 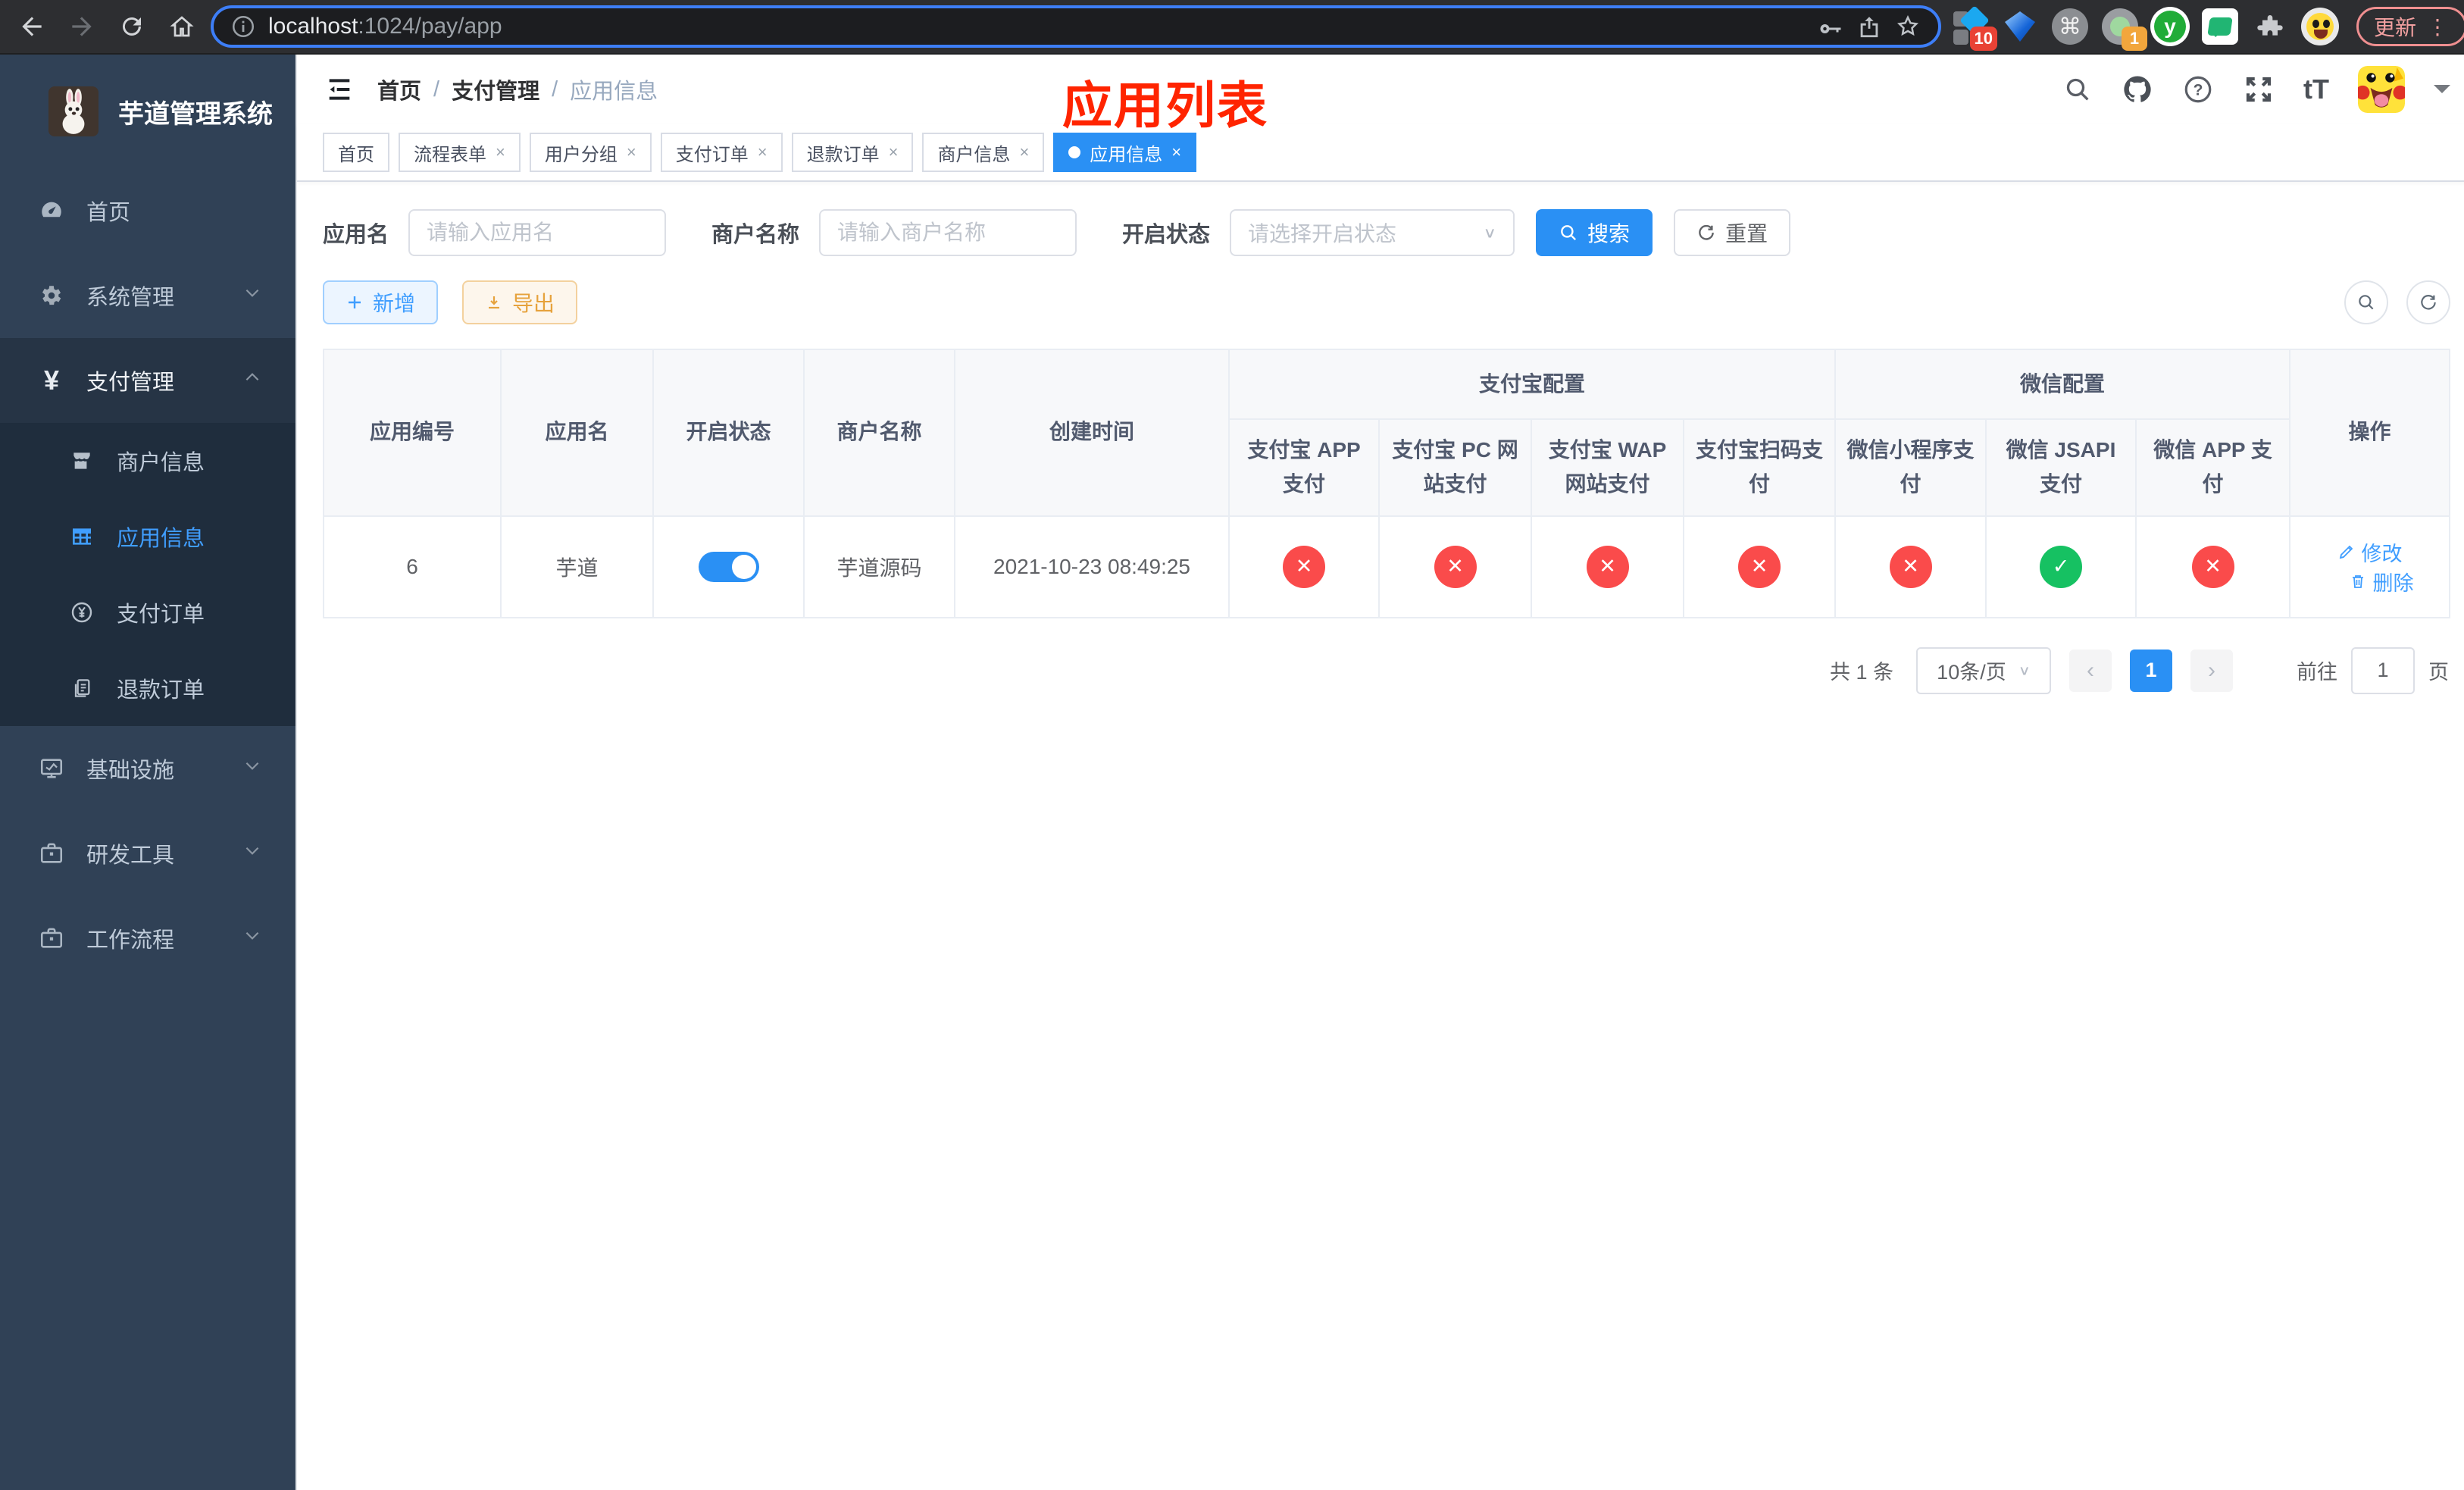 I want to click on sidebar-item-system: 系统管理, so click(x=147, y=295).